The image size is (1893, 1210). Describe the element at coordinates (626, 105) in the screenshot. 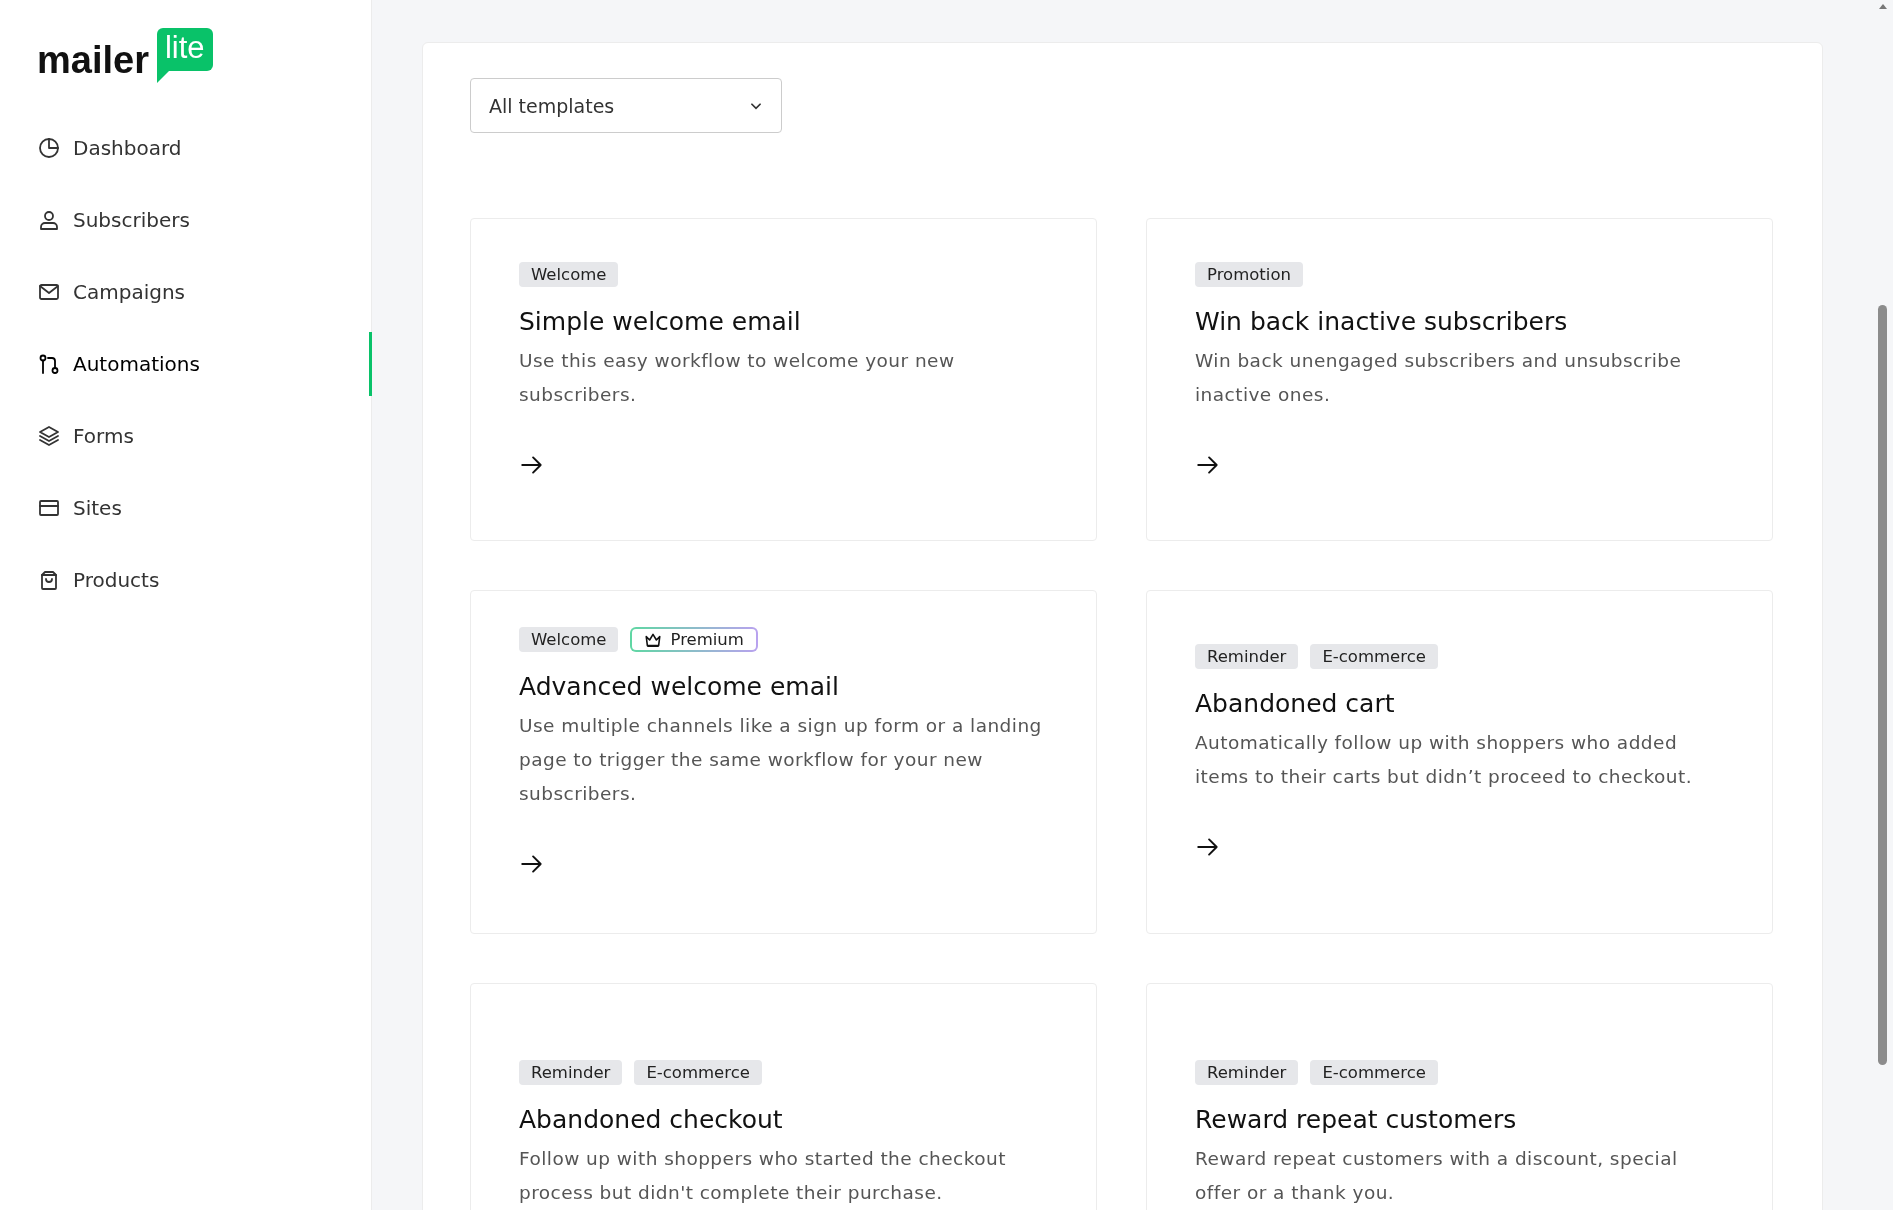

I see `template-filter-dropdown: All templates` at that location.